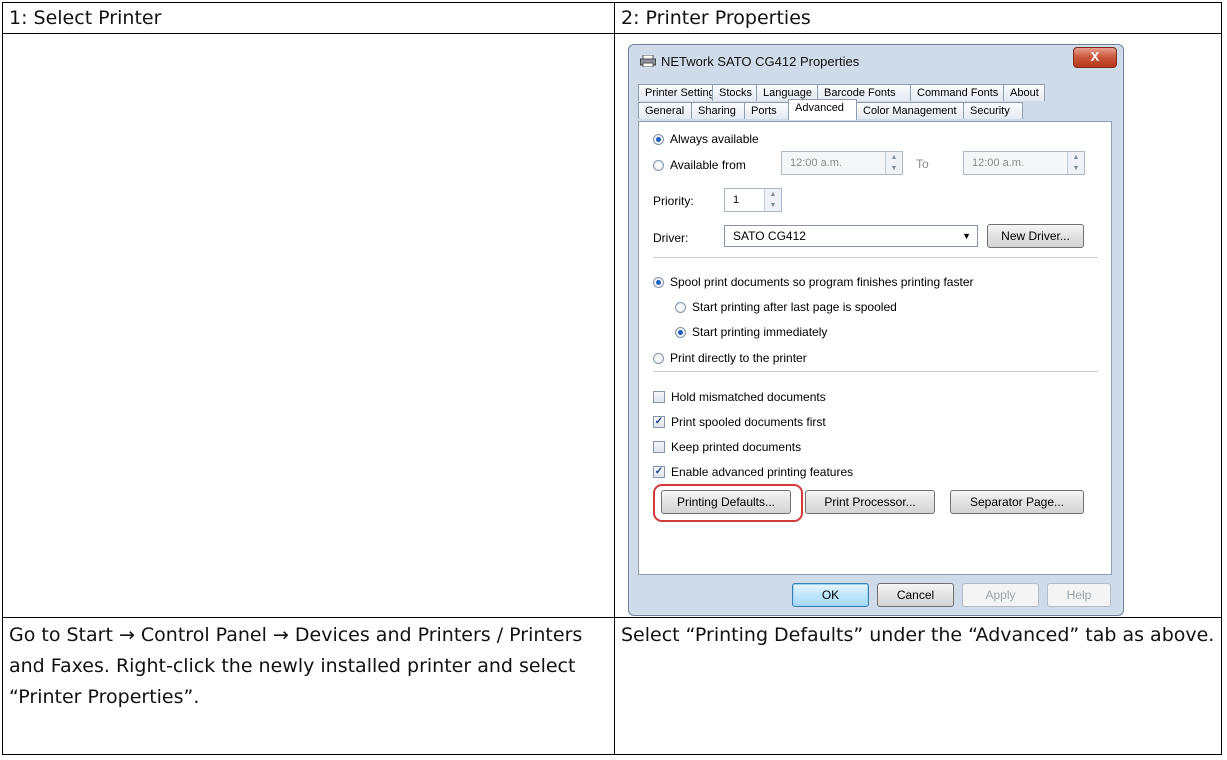  I want to click on keep-printed-checkbox: Keep printed documents, so click(727, 447).